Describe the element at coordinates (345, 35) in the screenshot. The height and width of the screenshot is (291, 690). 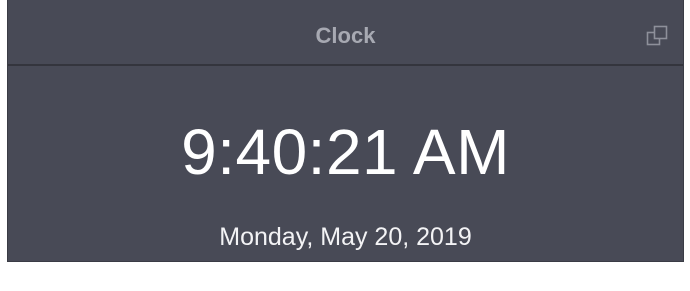
I see `widget-title: Clock` at that location.